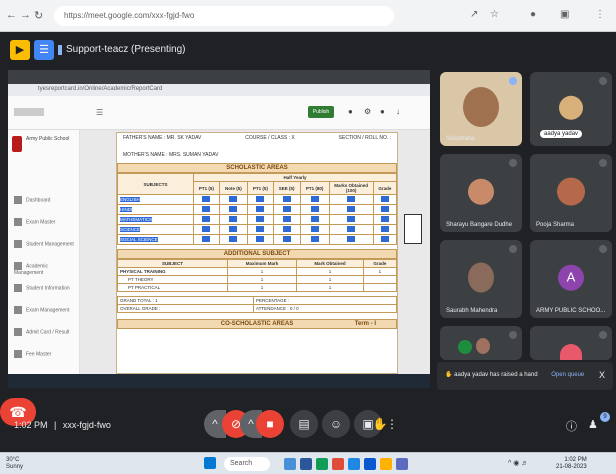 This screenshot has height=474, width=616. I want to click on docs-icon: ☰, so click(44, 50).